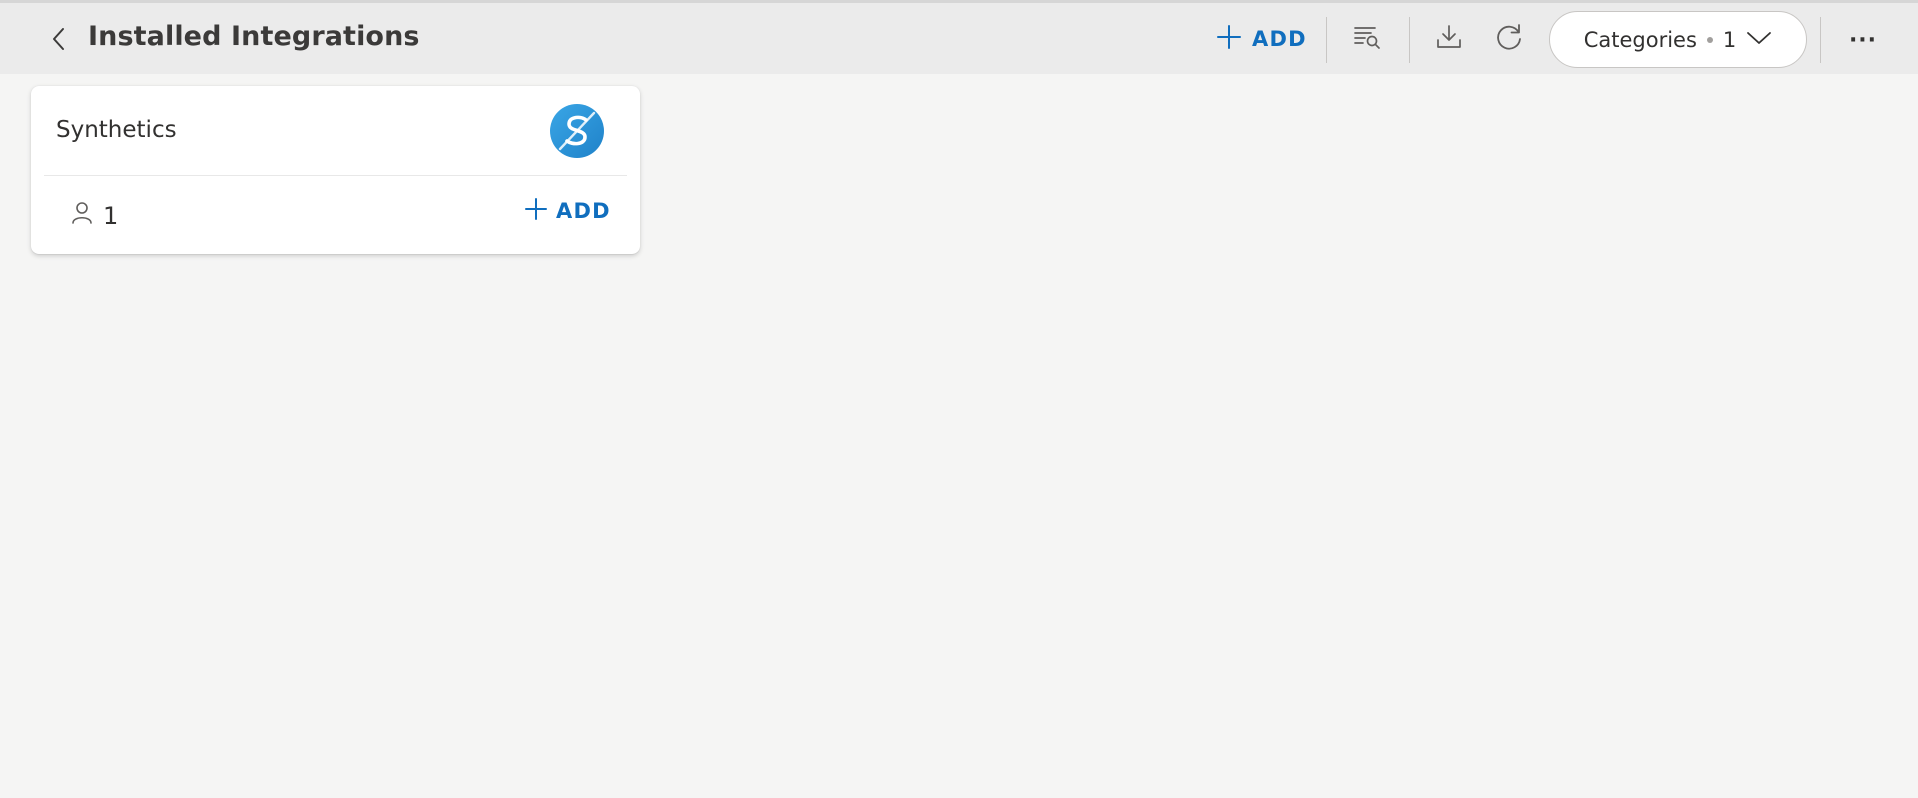 The width and height of the screenshot is (1918, 798). I want to click on card-add-button: ADD, so click(567, 211).